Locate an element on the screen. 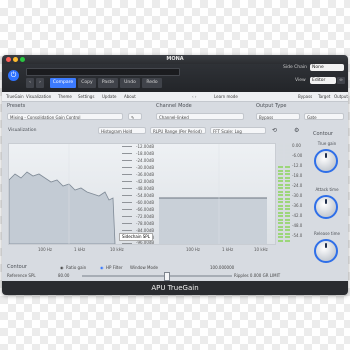 The width and height of the screenshot is (350, 350). link-icon: ∞ is located at coordinates (341, 80).